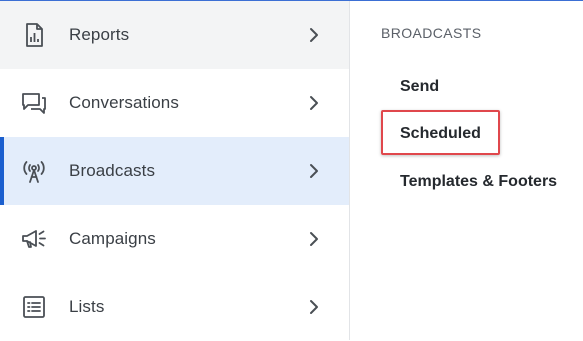 The width and height of the screenshot is (583, 341). I want to click on sidebar-item-label: Campaigns, so click(112, 238).